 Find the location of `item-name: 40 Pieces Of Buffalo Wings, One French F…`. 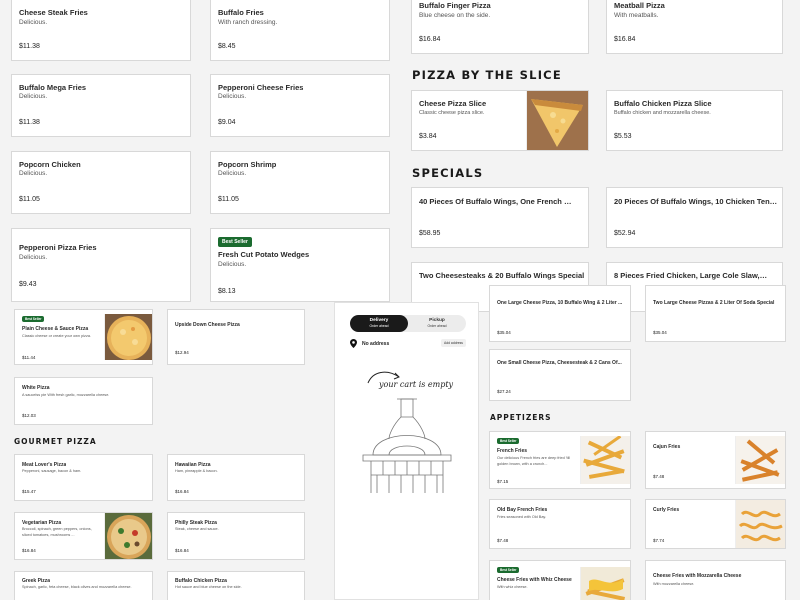

item-name: 40 Pieces Of Buffalo Wings, One French F… is located at coordinates (497, 201).